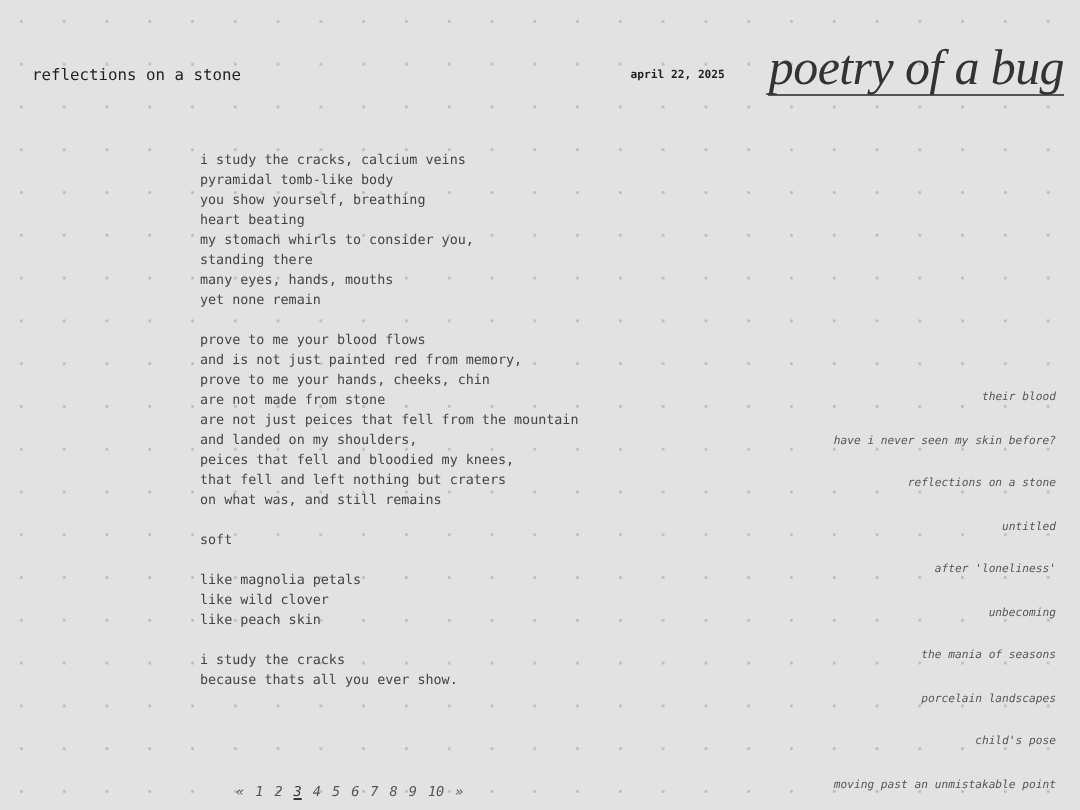 The image size is (1080, 810). I want to click on site-title: poetry of a bug, so click(916, 70).